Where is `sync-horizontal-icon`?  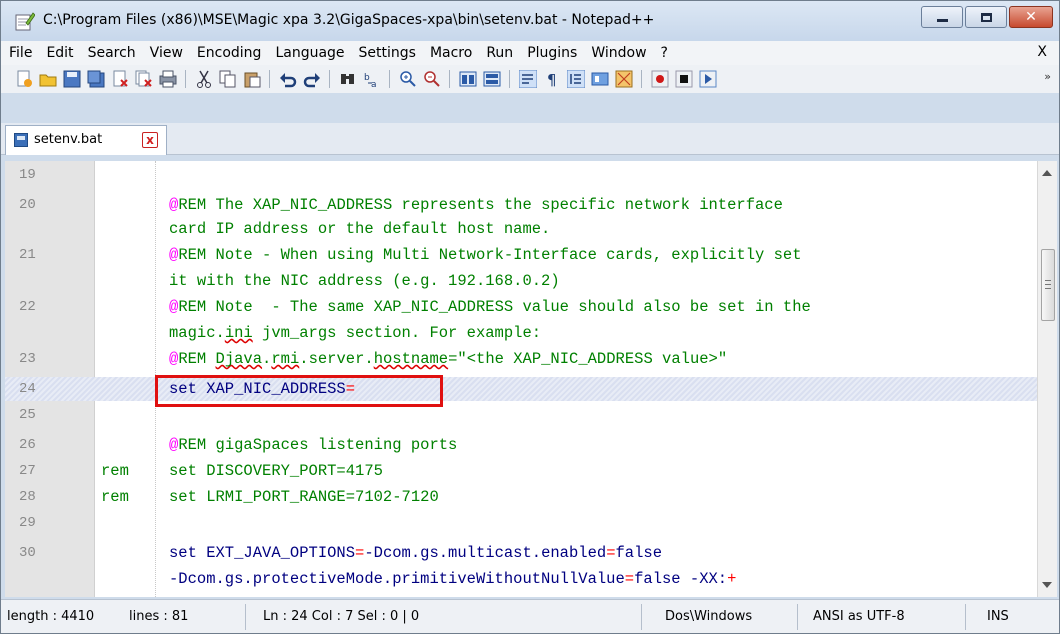
sync-horizontal-icon is located at coordinates (492, 79).